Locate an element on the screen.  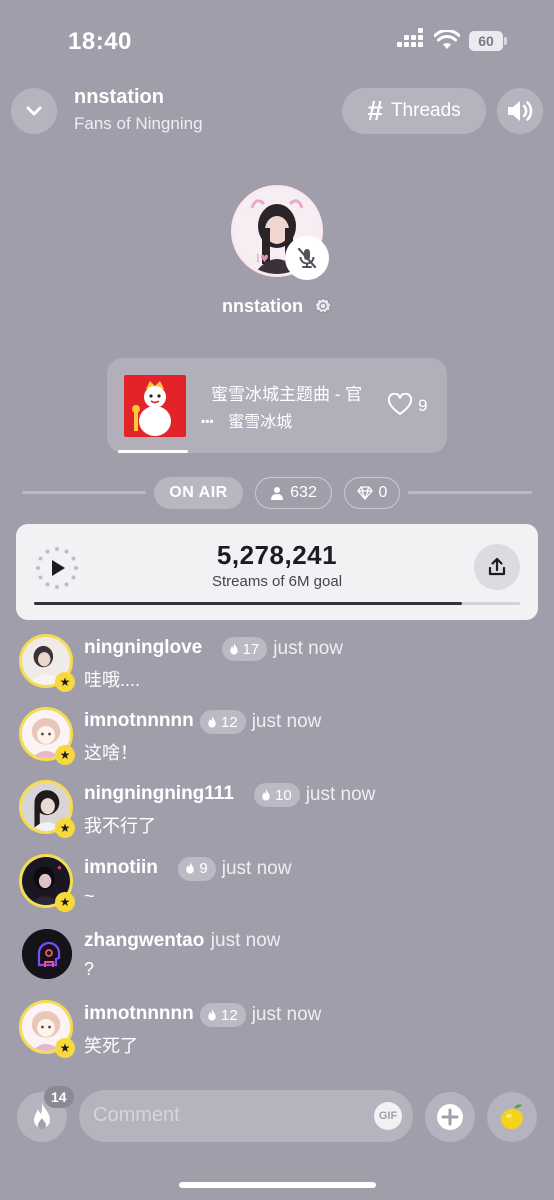
avatar-image is located at coordinates (47, 953).